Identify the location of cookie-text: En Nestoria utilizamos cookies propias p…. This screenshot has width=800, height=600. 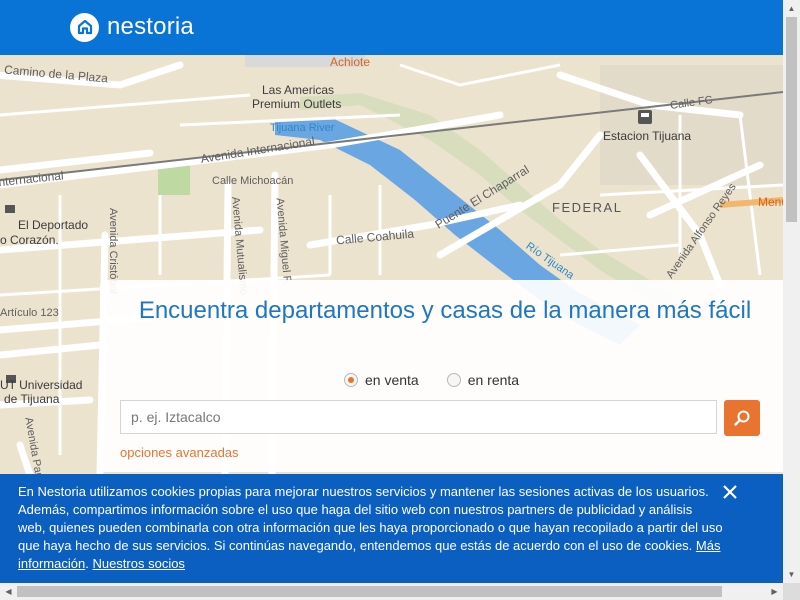
(370, 528).